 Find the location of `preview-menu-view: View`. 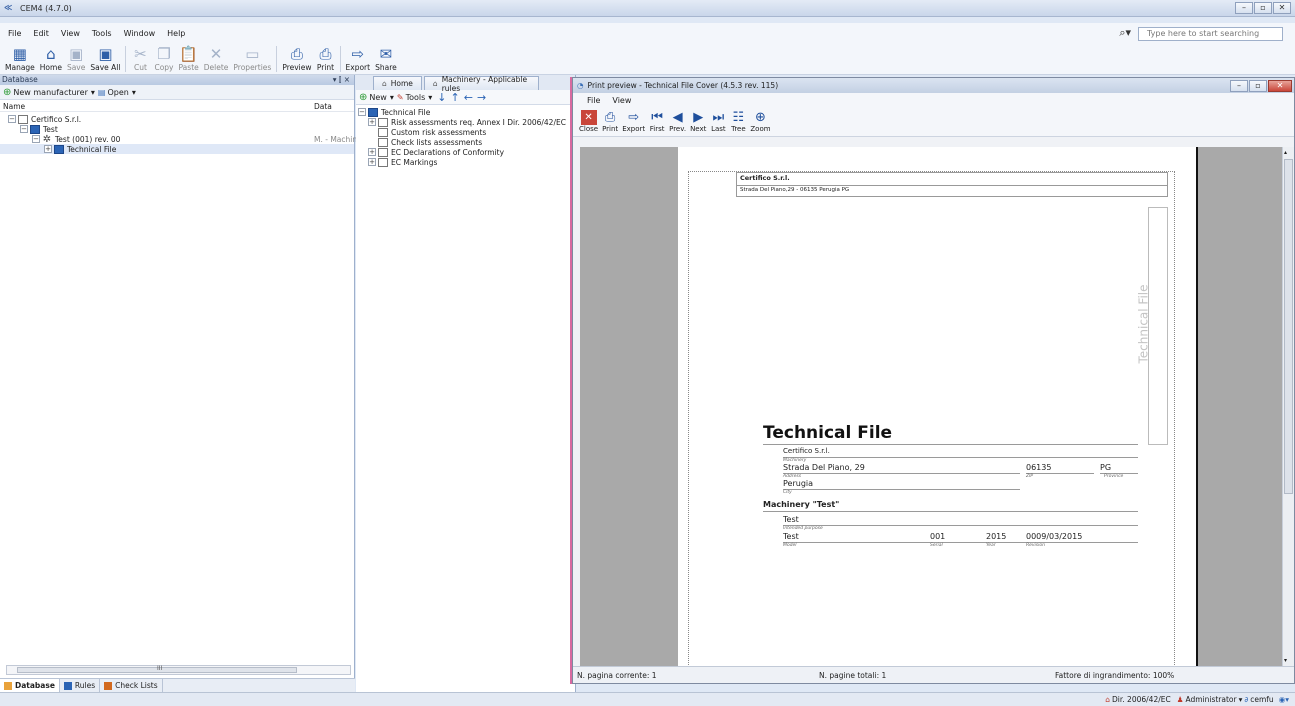

preview-menu-view: View is located at coordinates (621, 100).